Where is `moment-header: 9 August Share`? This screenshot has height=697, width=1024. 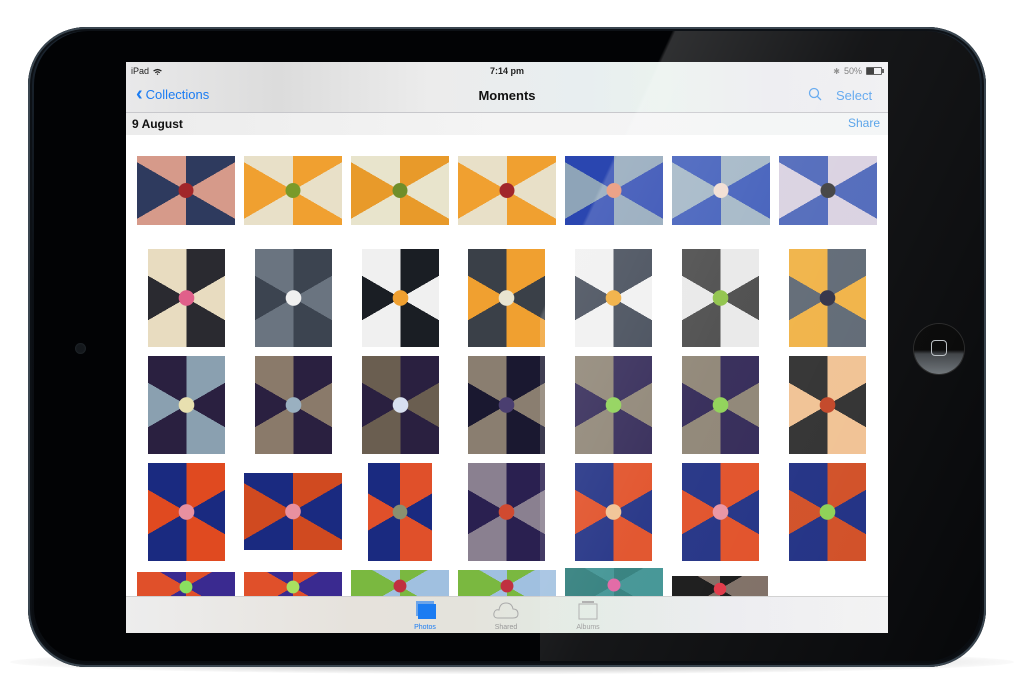 moment-header: 9 August Share is located at coordinates (507, 124).